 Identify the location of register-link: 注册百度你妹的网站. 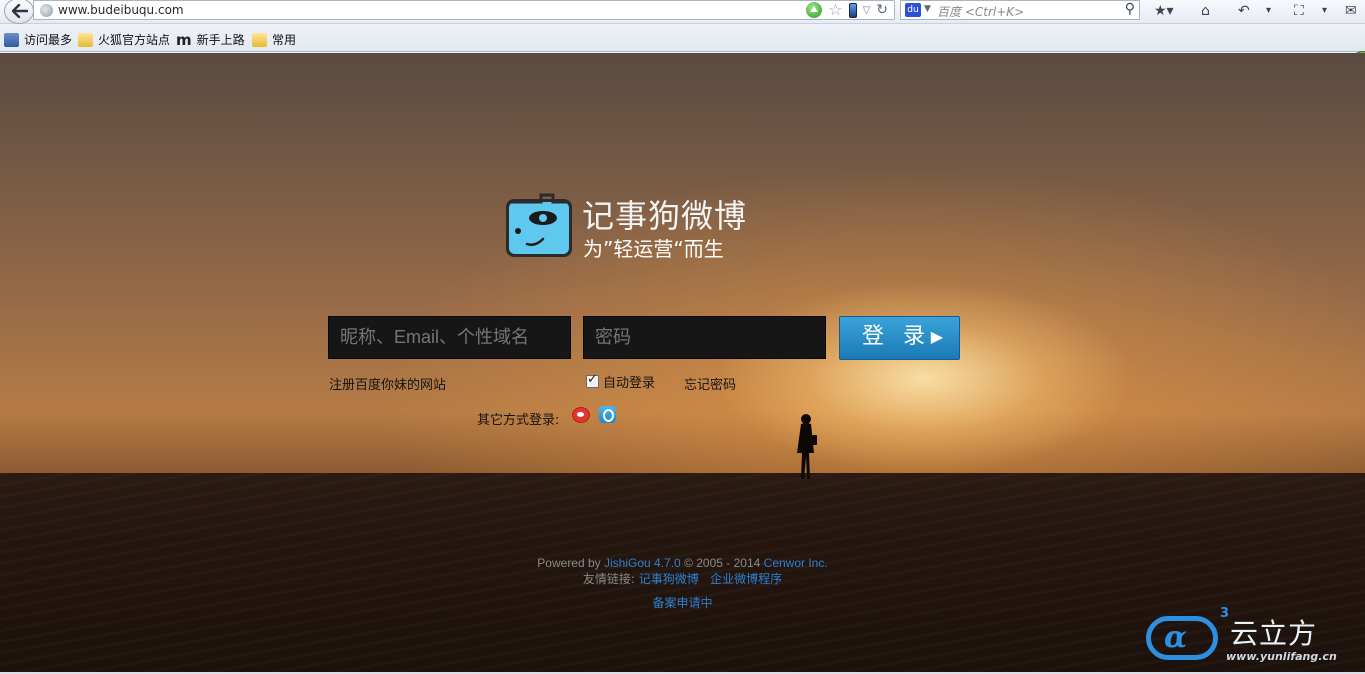
(387, 383).